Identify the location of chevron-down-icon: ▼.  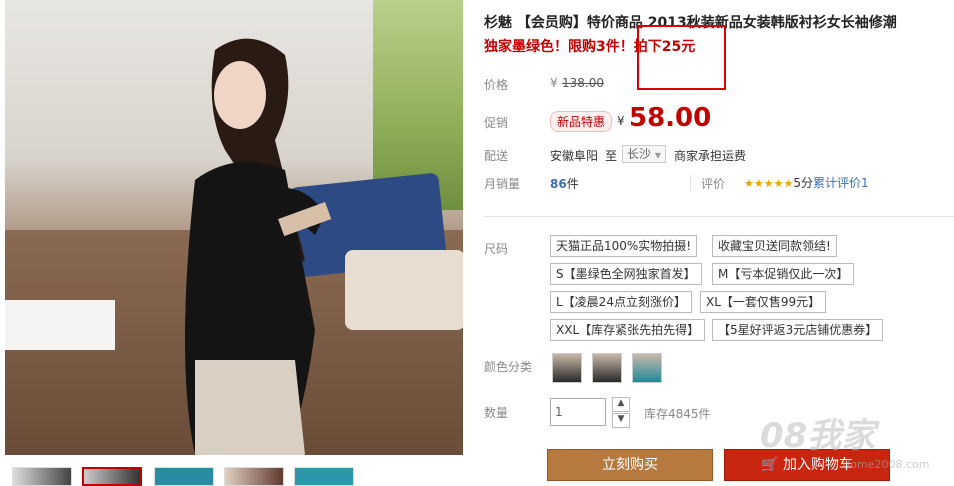
(657, 155).